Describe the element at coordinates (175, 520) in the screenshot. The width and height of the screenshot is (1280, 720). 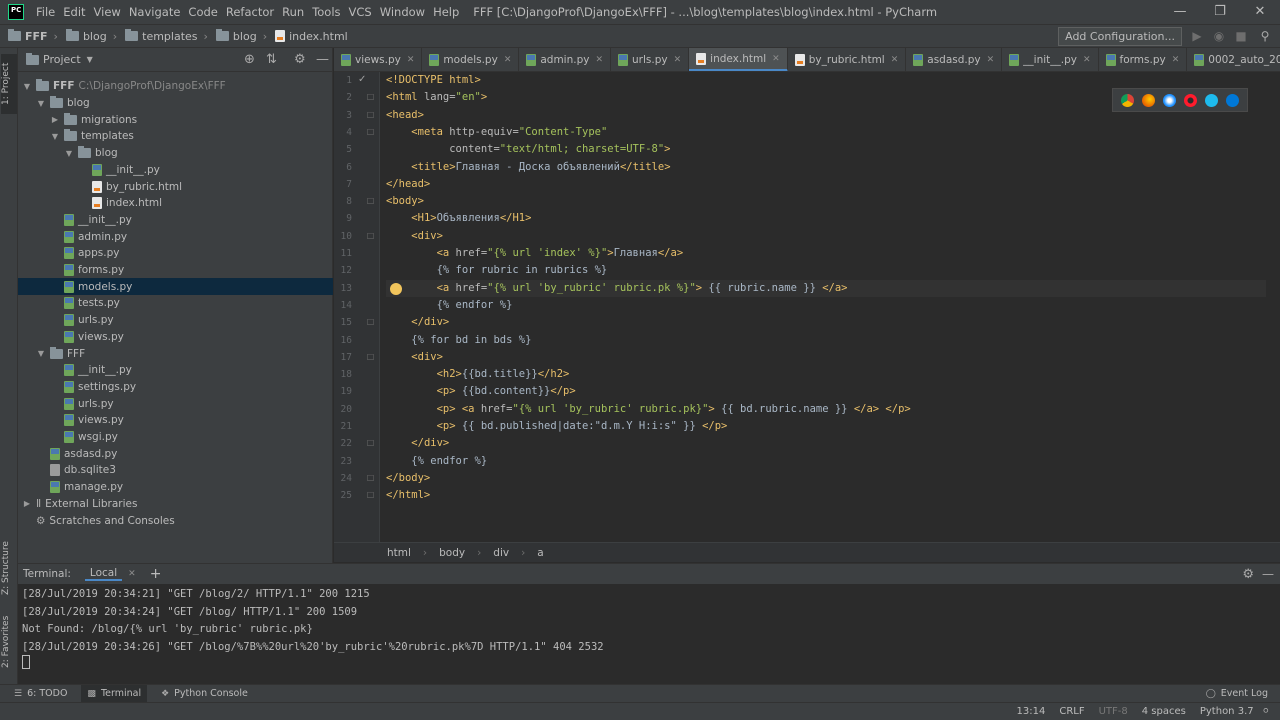
I see `tree-item: ⚙ Scratches and Consoles` at that location.